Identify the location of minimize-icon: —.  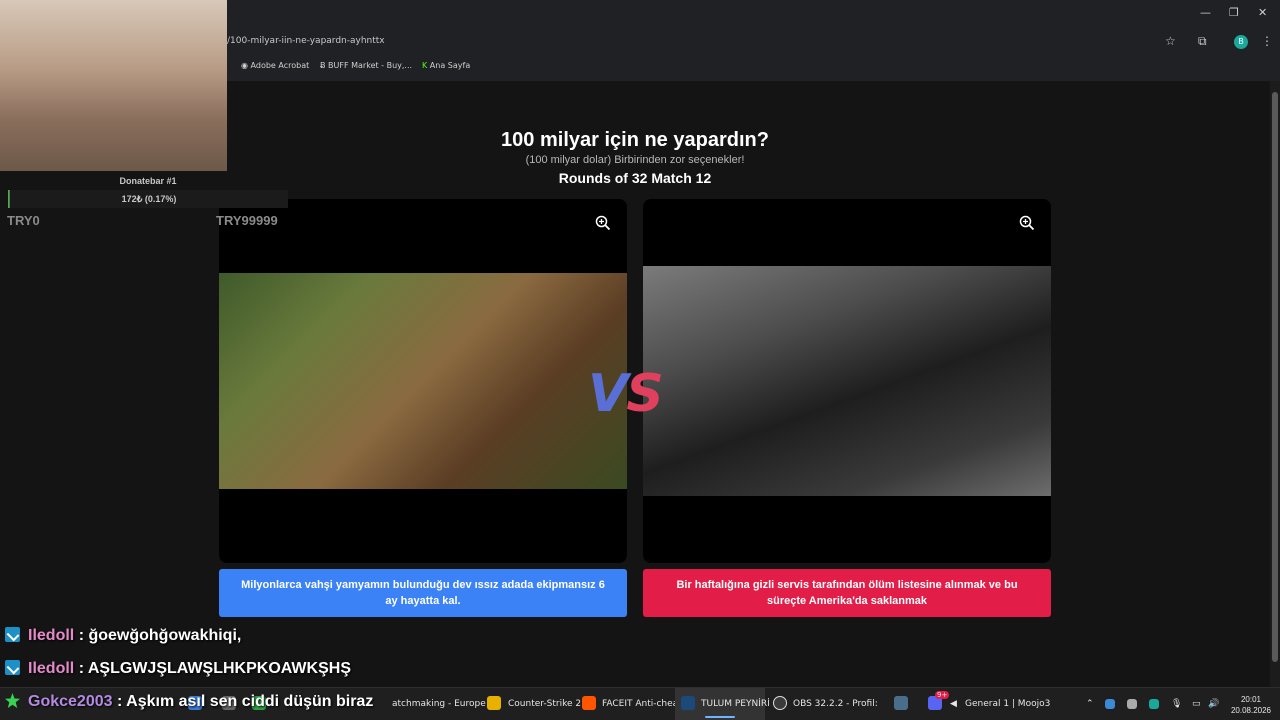
(1205, 12).